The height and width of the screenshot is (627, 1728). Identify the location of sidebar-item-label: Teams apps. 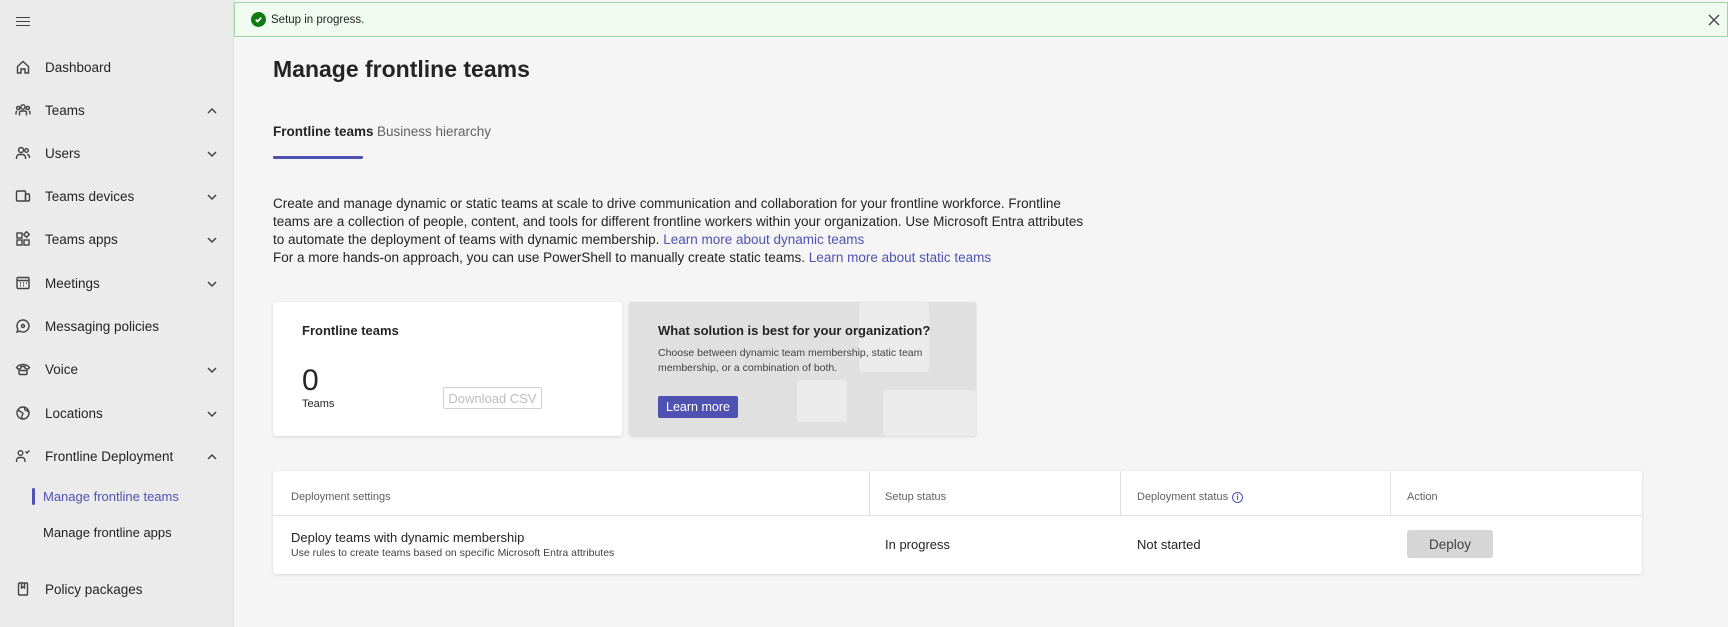
(81, 239).